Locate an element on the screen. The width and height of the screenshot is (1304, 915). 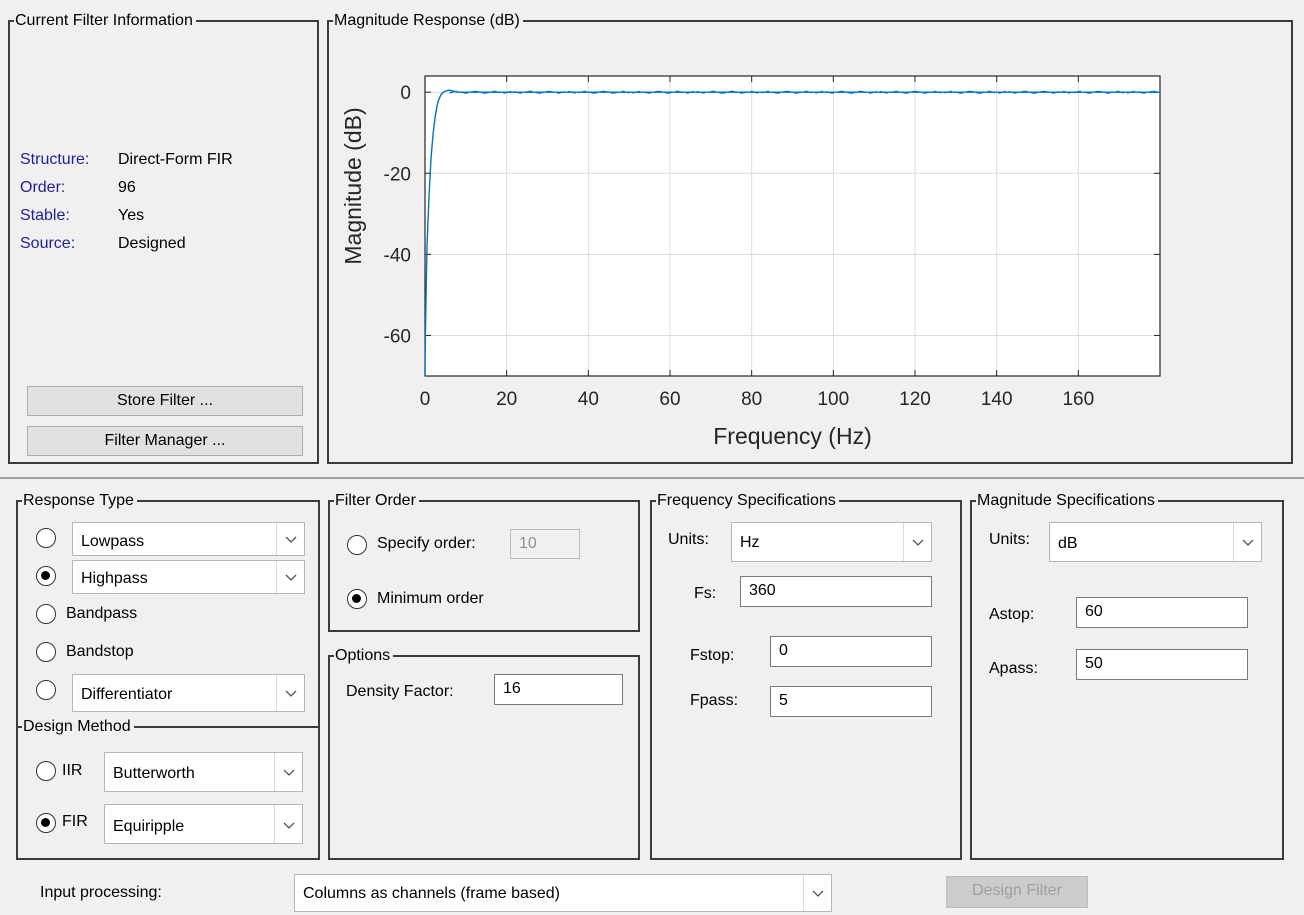
filter-order-panel: Filter Order is located at coordinates (484, 561).